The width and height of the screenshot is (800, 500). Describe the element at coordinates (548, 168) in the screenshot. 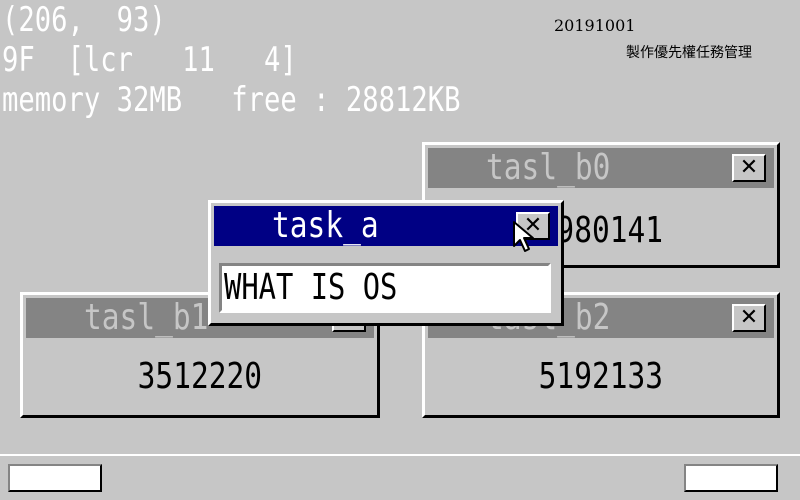

I see `window-title: tasl_b0` at that location.